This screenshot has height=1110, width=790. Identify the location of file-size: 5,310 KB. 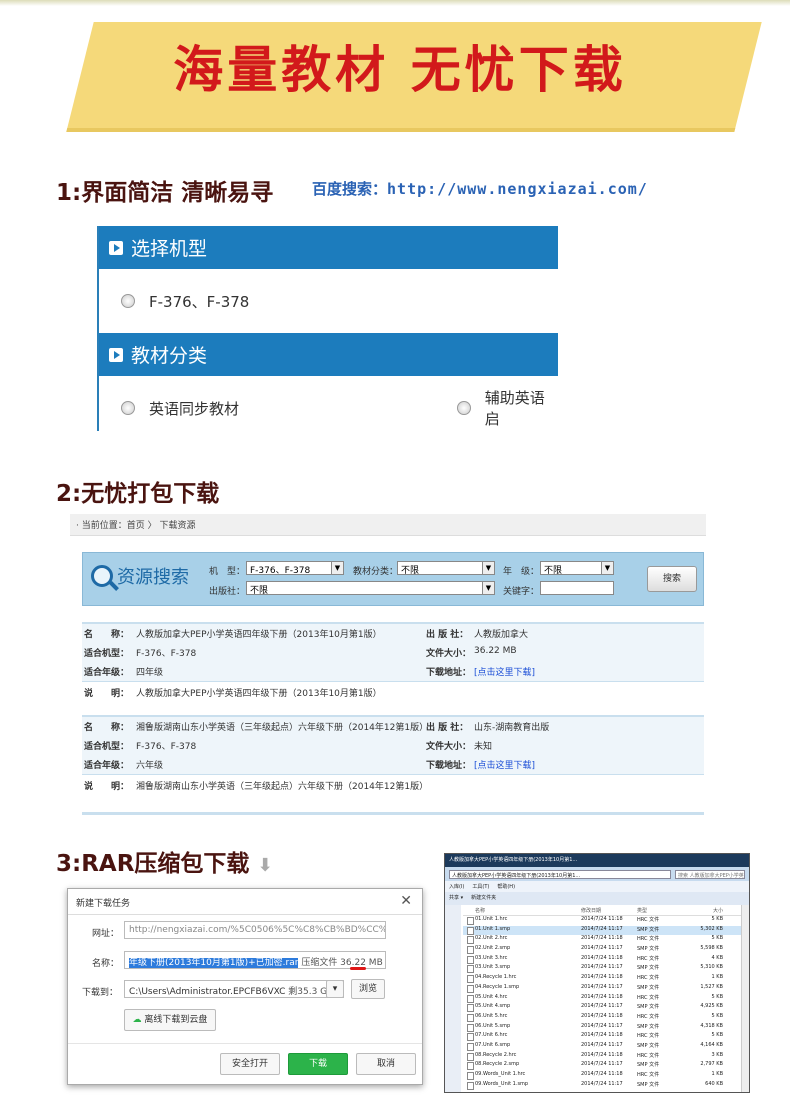
(711, 967).